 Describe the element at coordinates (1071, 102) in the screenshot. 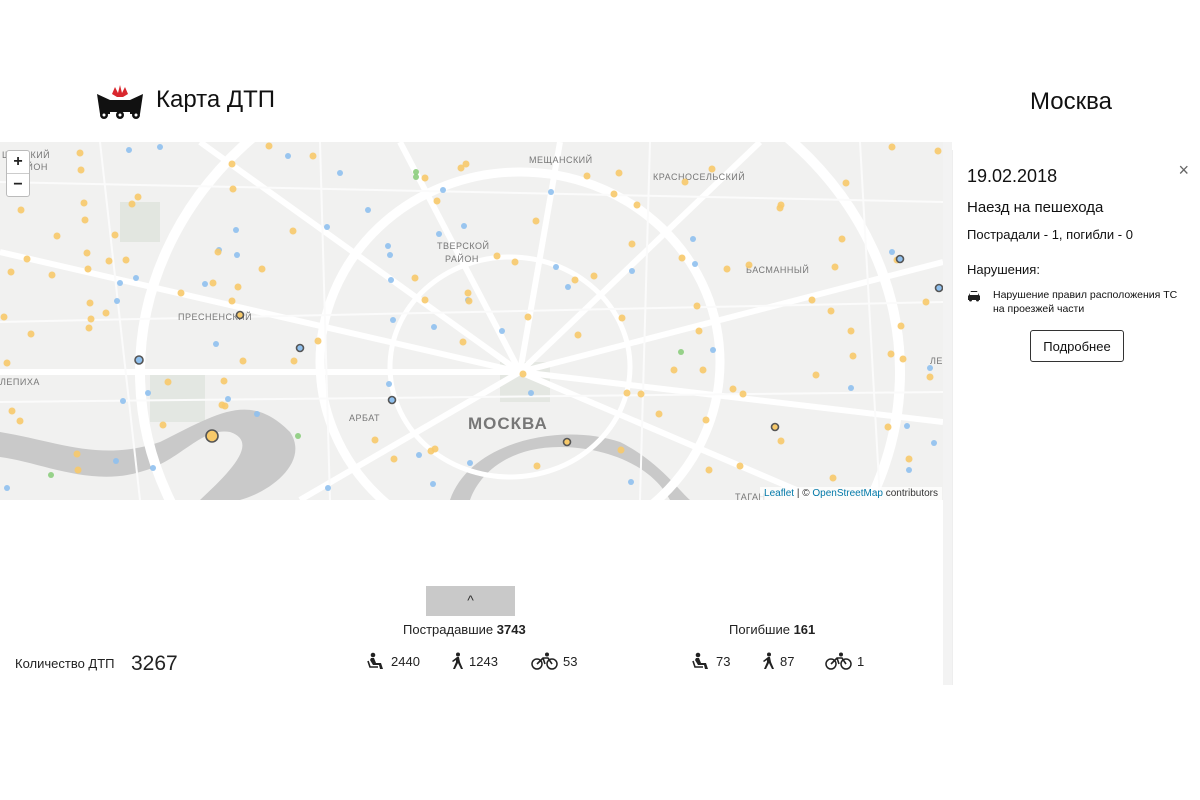

I see `city-selector: Москва` at that location.